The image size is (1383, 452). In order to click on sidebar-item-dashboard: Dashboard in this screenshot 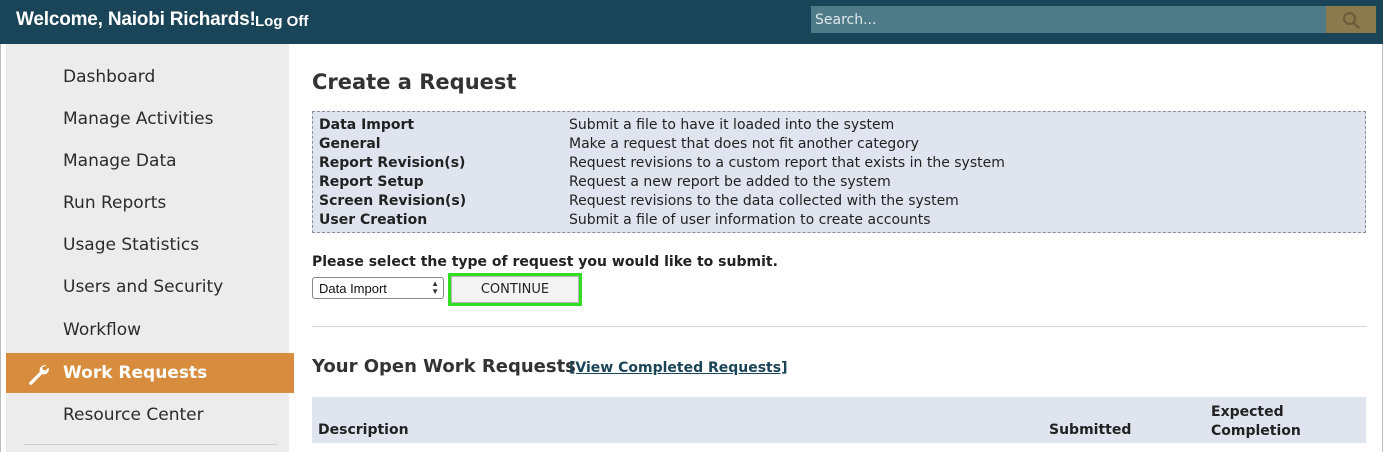, I will do `click(150, 77)`.